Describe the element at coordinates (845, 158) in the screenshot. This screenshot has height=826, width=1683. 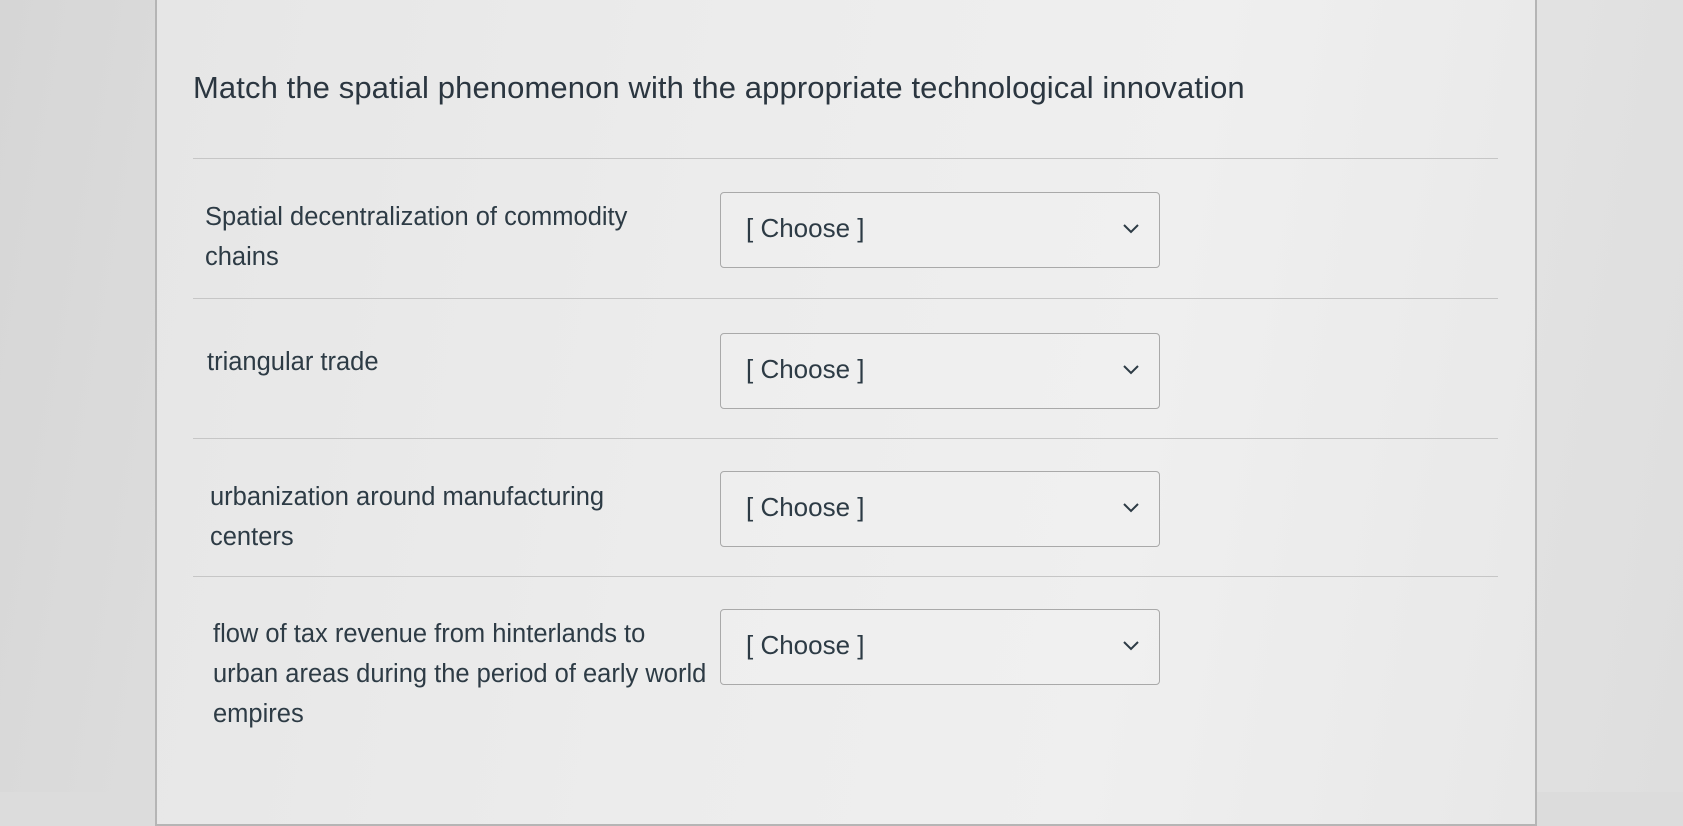
I see `title-divider` at that location.